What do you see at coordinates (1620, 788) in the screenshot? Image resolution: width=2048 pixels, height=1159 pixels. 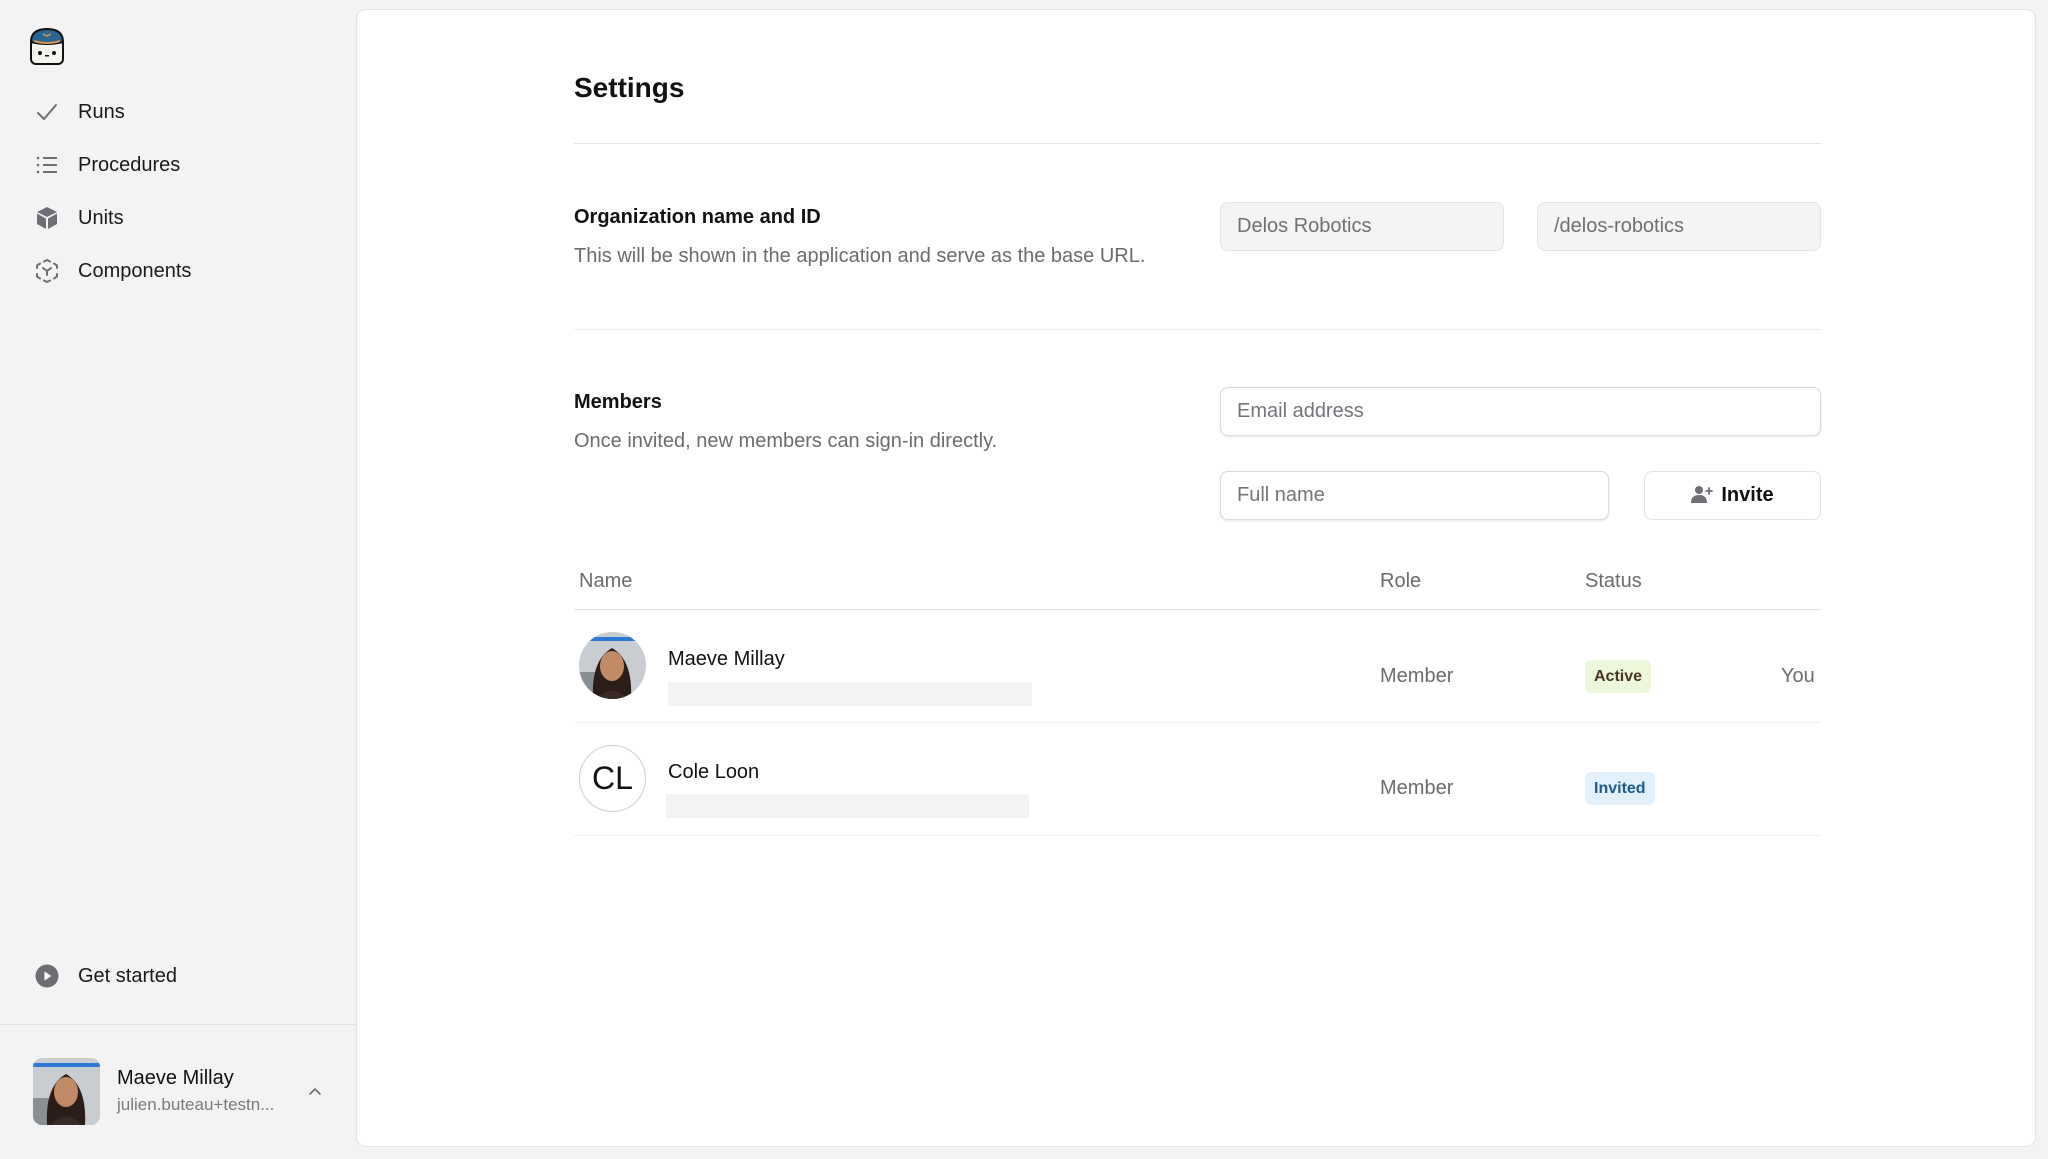 I see `status-badge: Invited` at bounding box center [1620, 788].